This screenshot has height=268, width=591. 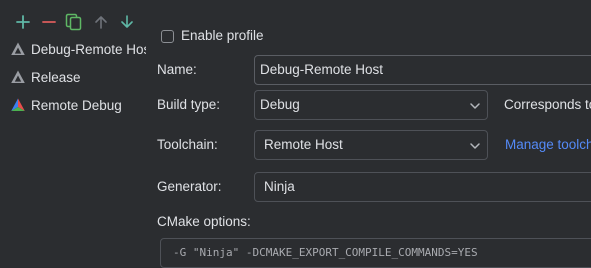 I want to click on move-up-button, so click(x=101, y=22).